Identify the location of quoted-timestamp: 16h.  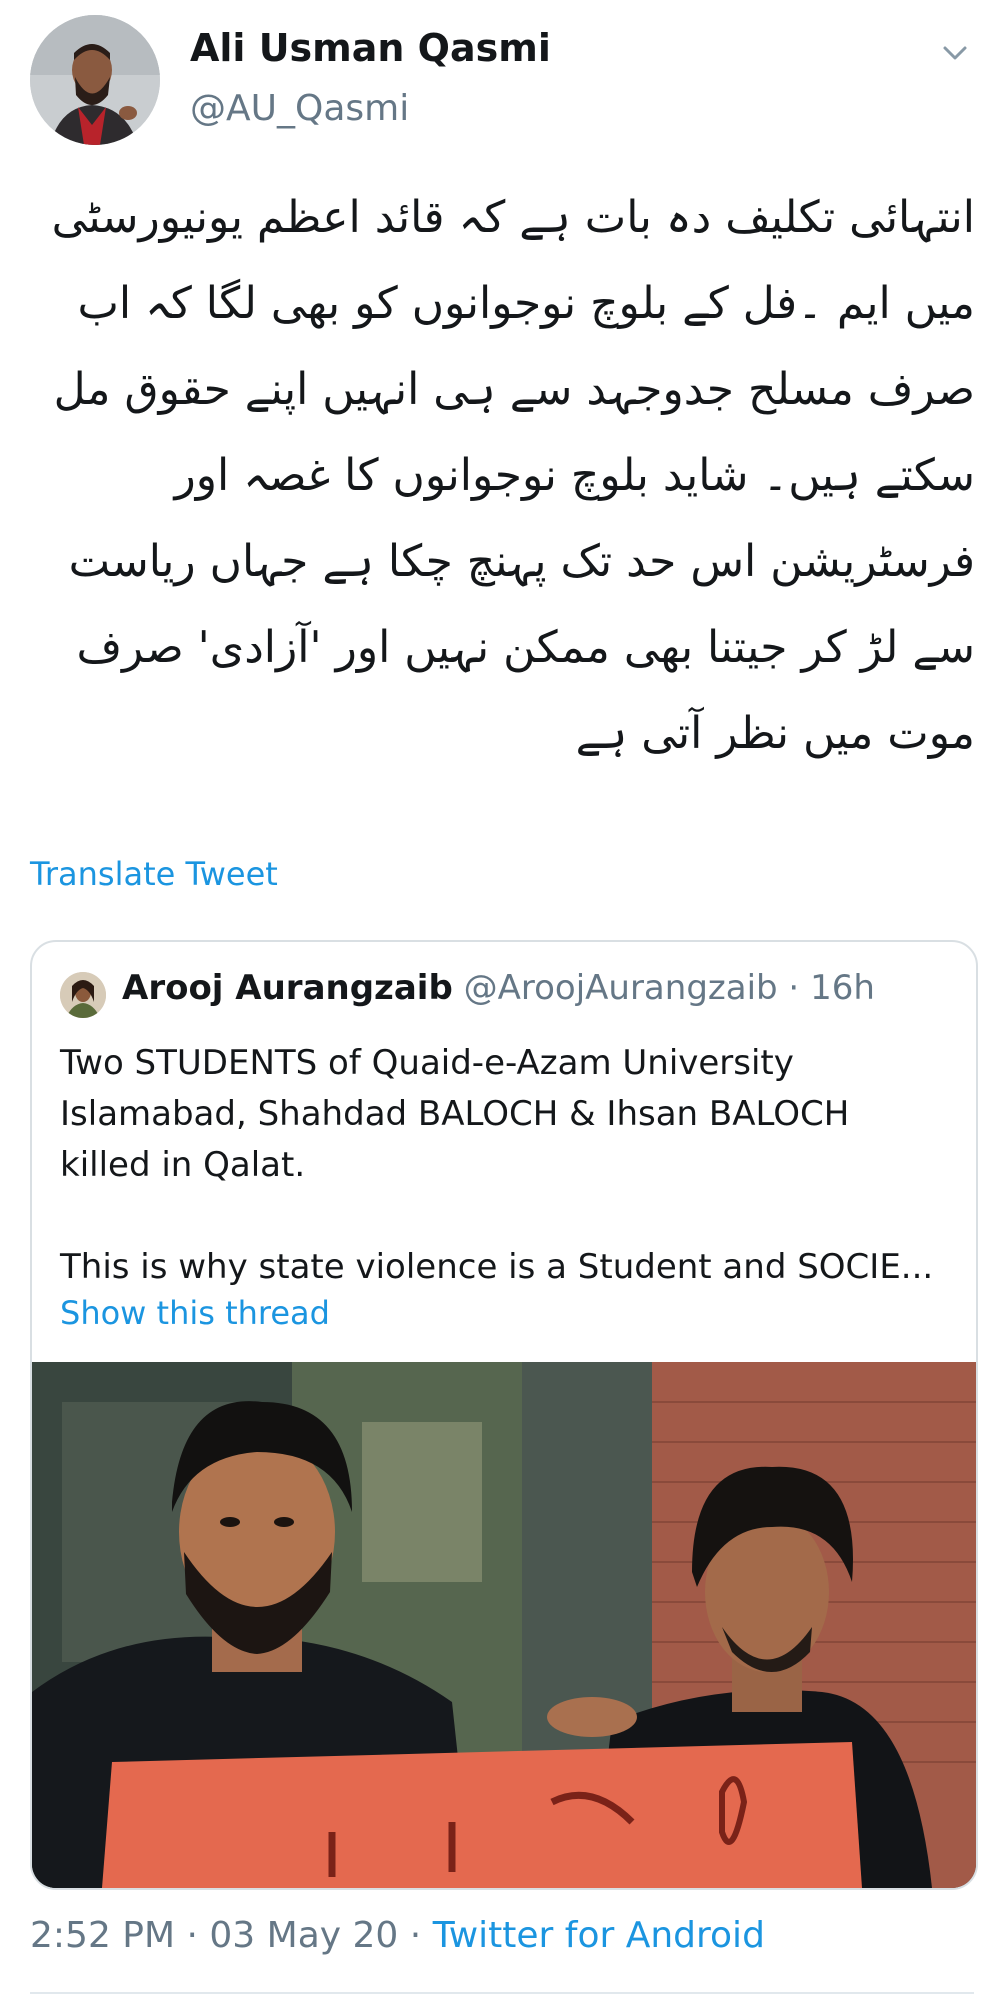
(842, 988).